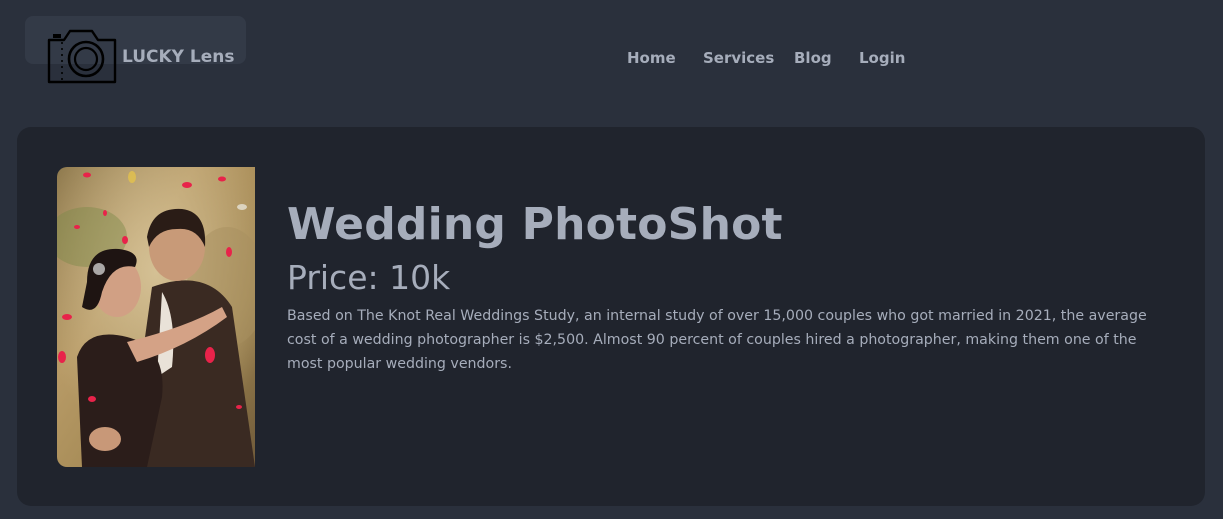 The height and width of the screenshot is (519, 1223). Describe the element at coordinates (882, 58) in the screenshot. I see `nav-item-login: Login` at that location.